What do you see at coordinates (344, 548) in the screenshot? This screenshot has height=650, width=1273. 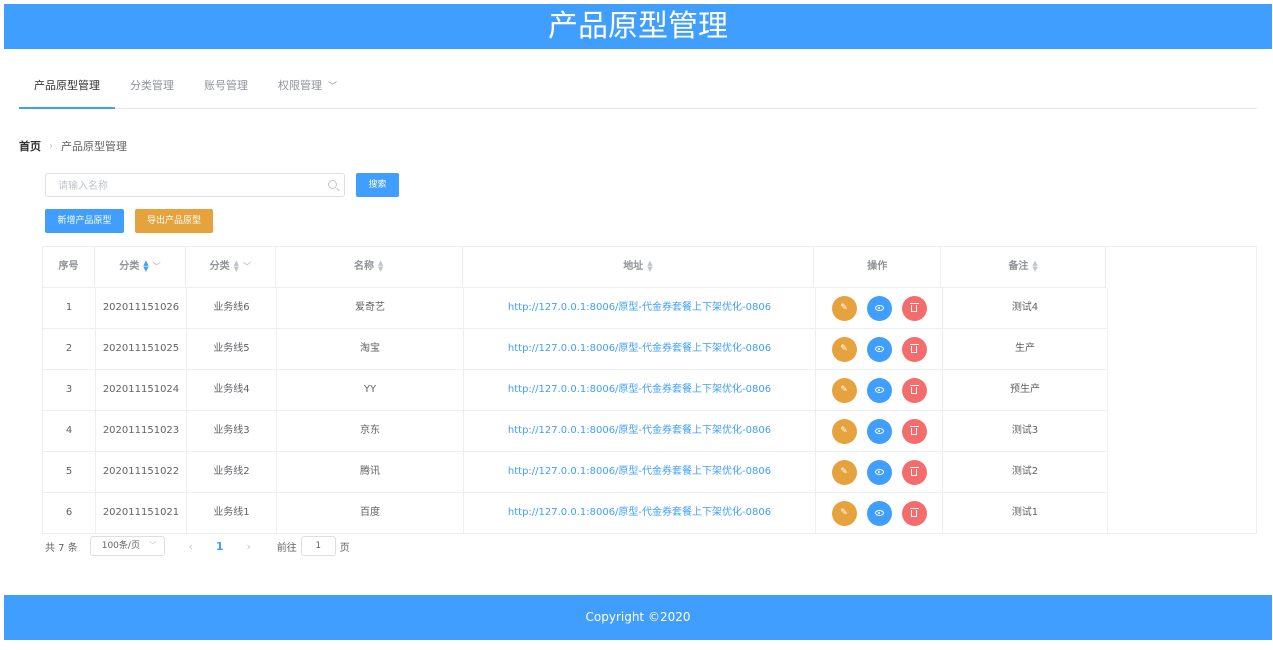 I see `page-suffix-label: 页` at bounding box center [344, 548].